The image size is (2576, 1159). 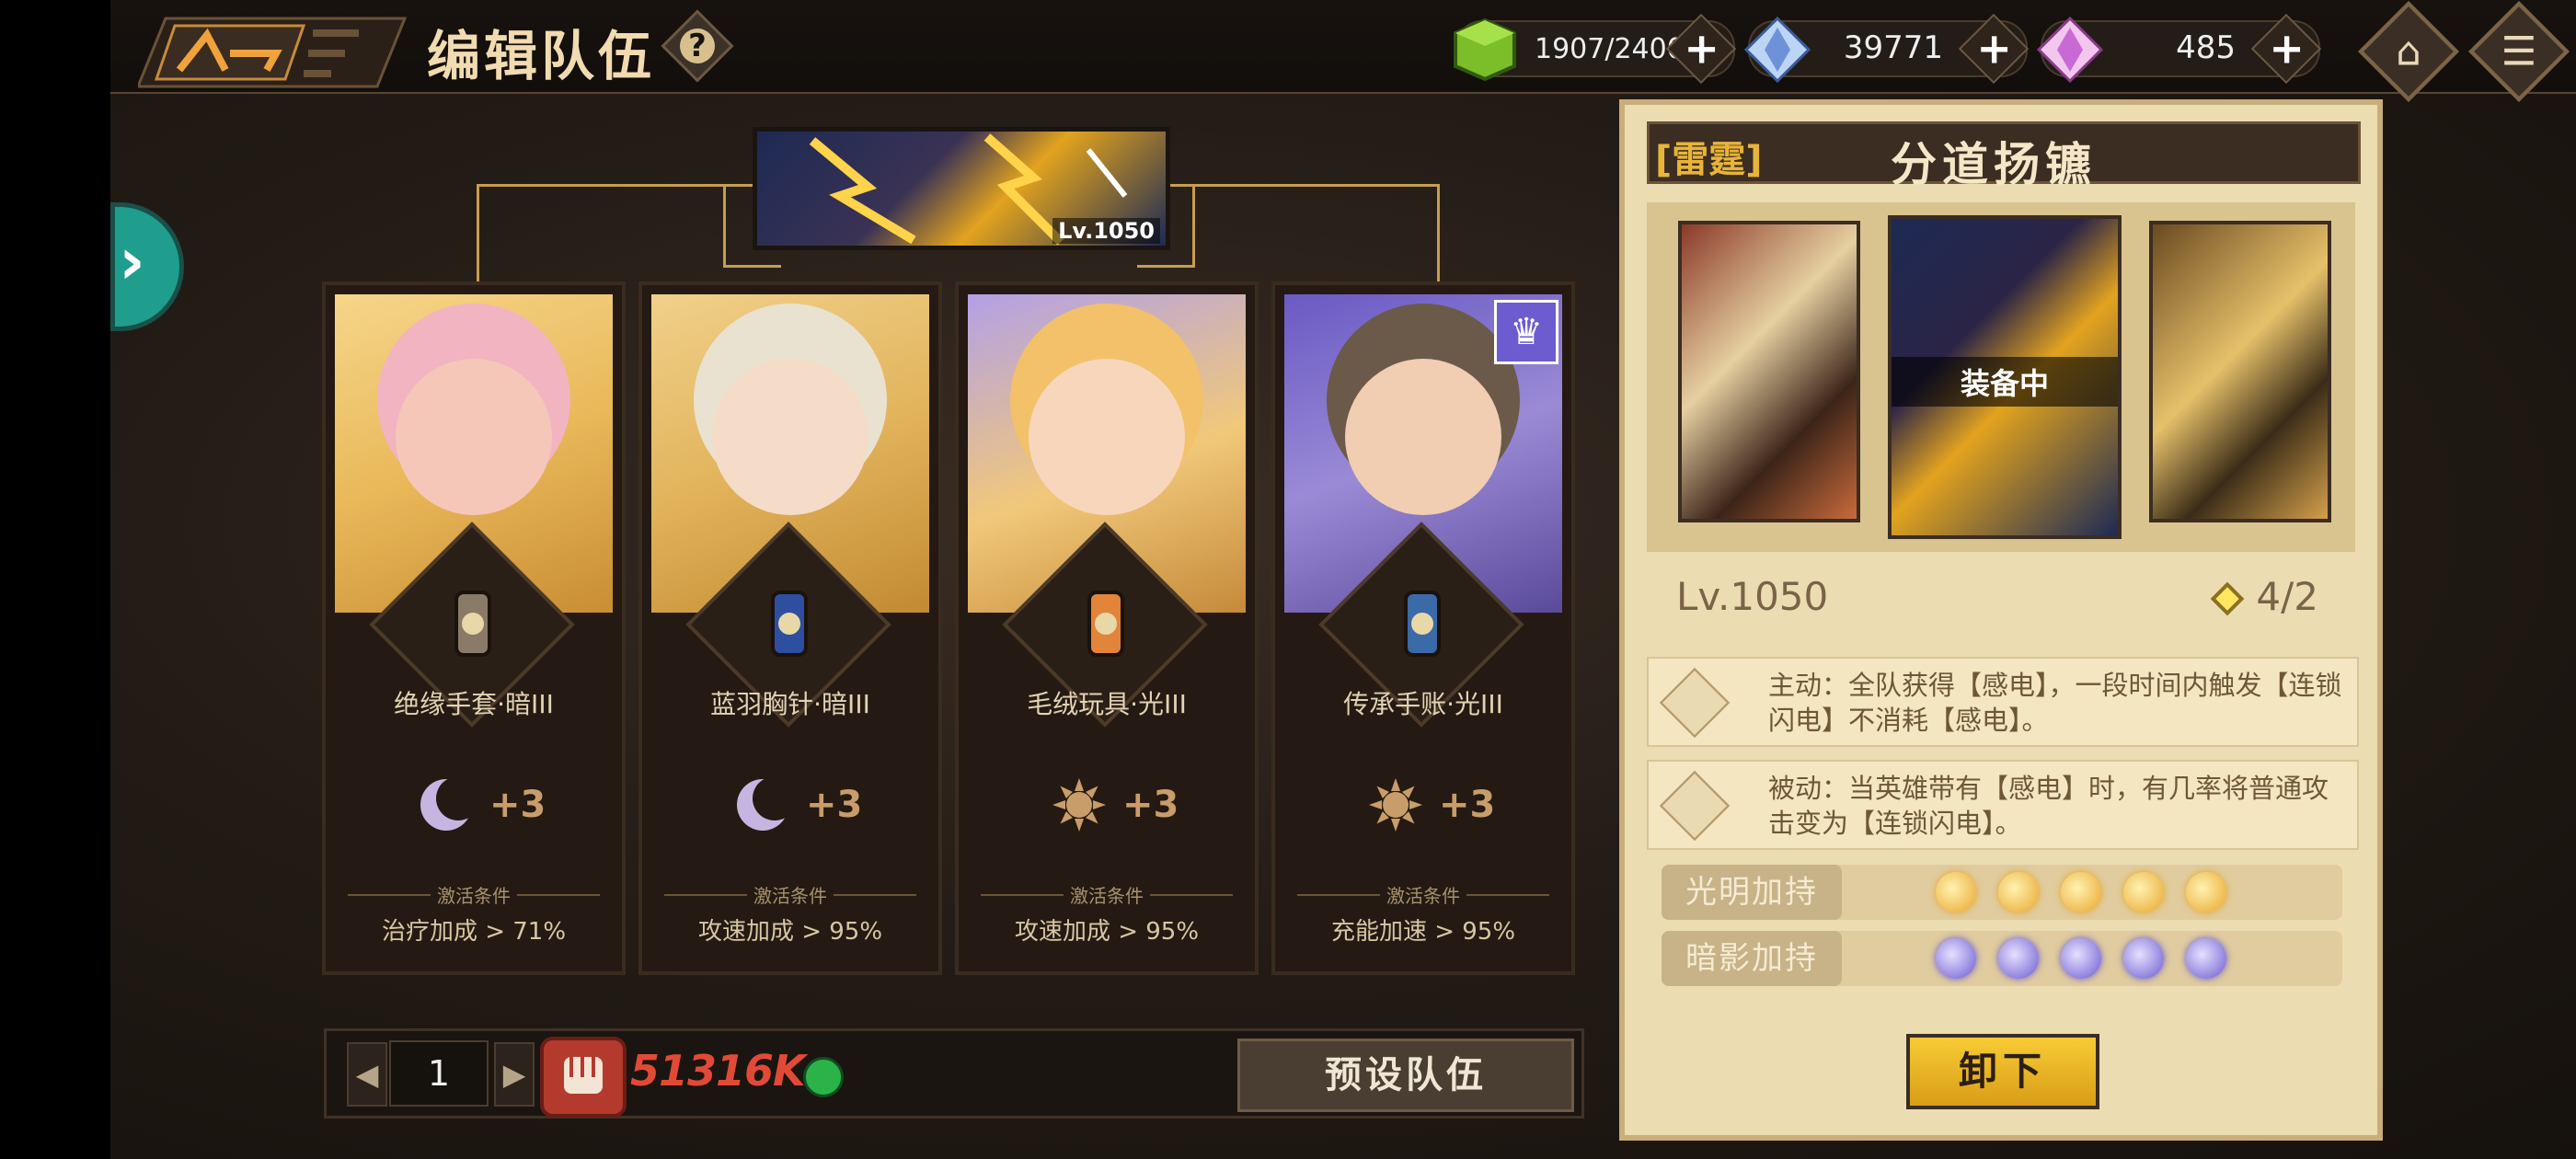 I want to click on add-blue-crystal-button: +, so click(x=1994, y=49).